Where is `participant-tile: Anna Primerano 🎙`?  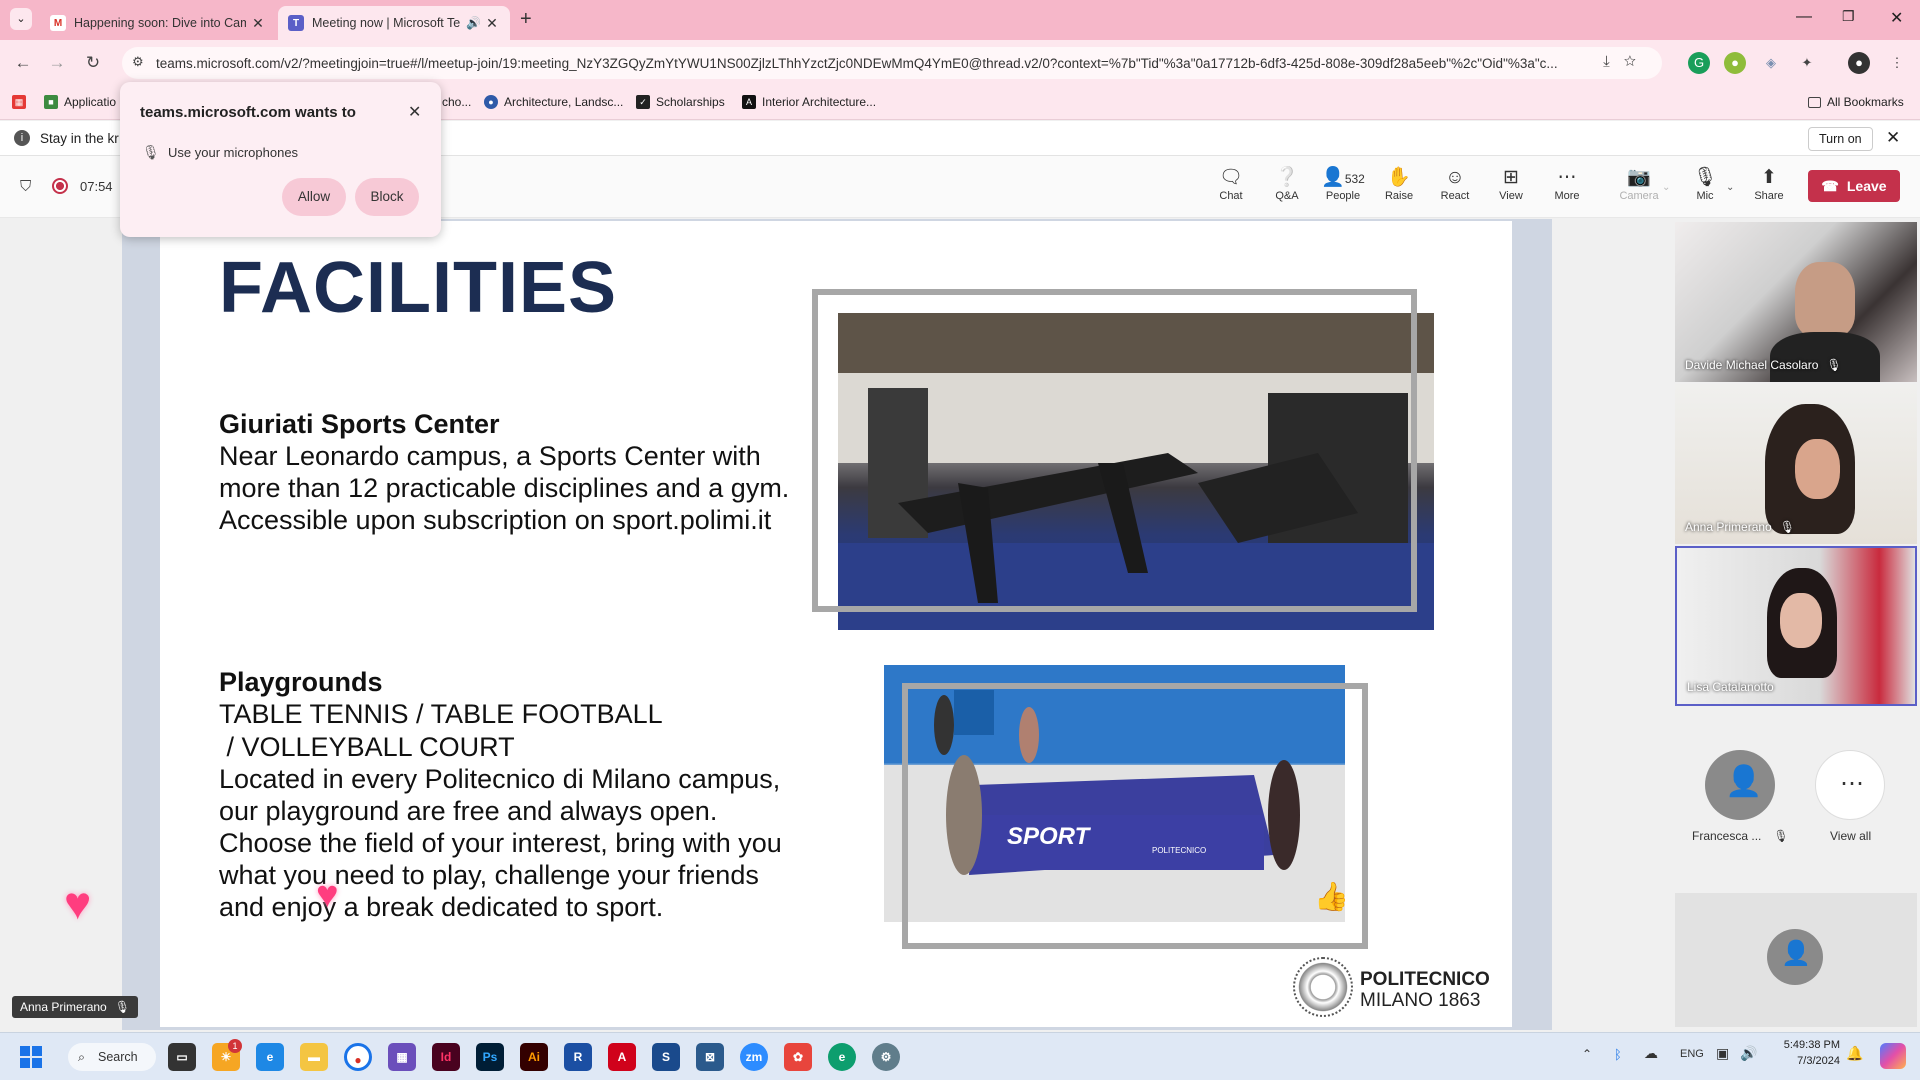
participant-tile: Anna Primerano 🎙 is located at coordinates (1796, 464).